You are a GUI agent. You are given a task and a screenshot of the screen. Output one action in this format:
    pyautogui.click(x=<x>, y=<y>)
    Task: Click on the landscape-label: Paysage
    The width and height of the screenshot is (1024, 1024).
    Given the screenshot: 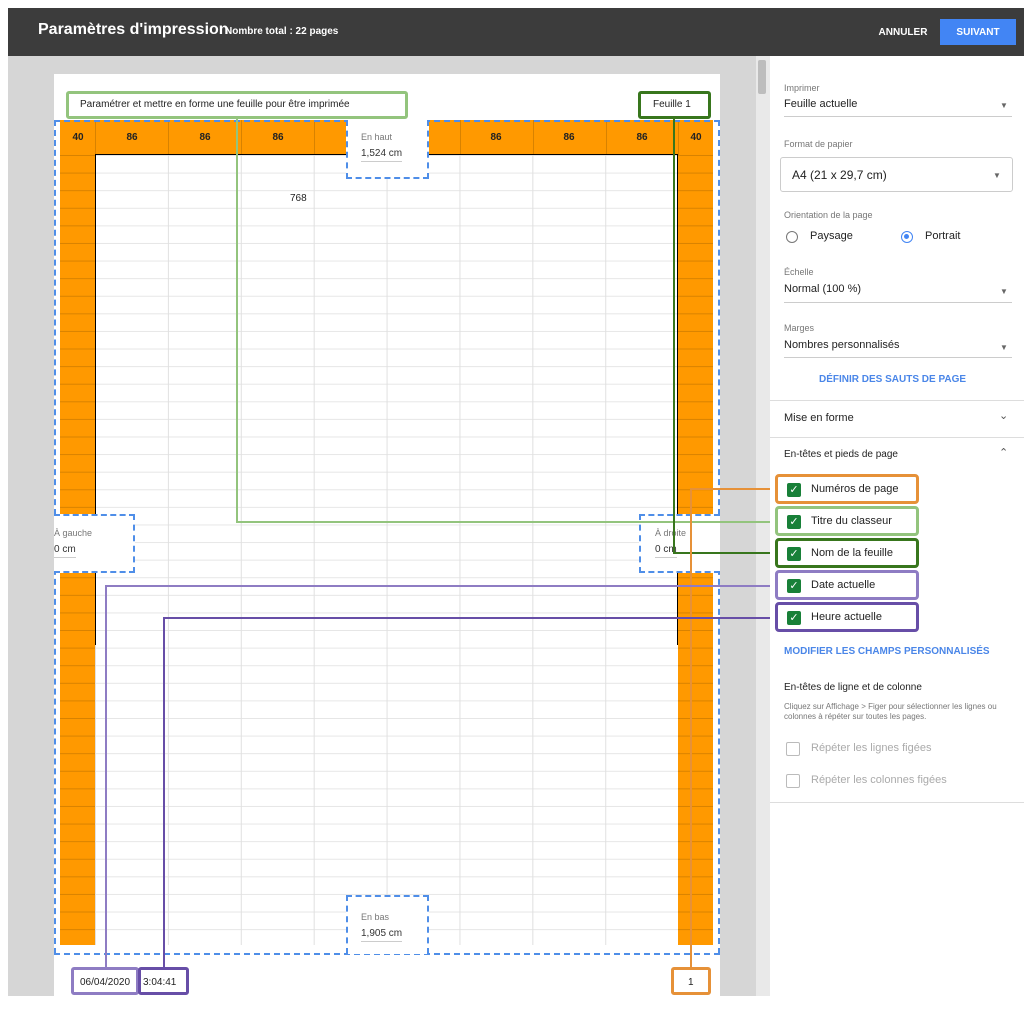 What is the action you would take?
    pyautogui.click(x=831, y=236)
    